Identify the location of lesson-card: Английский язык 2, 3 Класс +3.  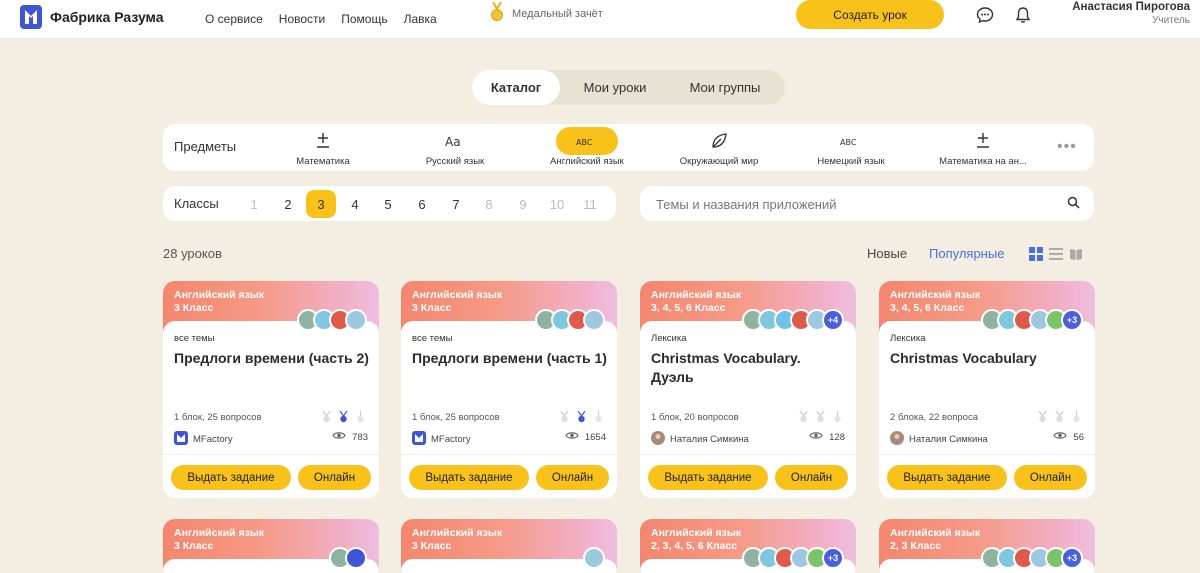
(987, 546).